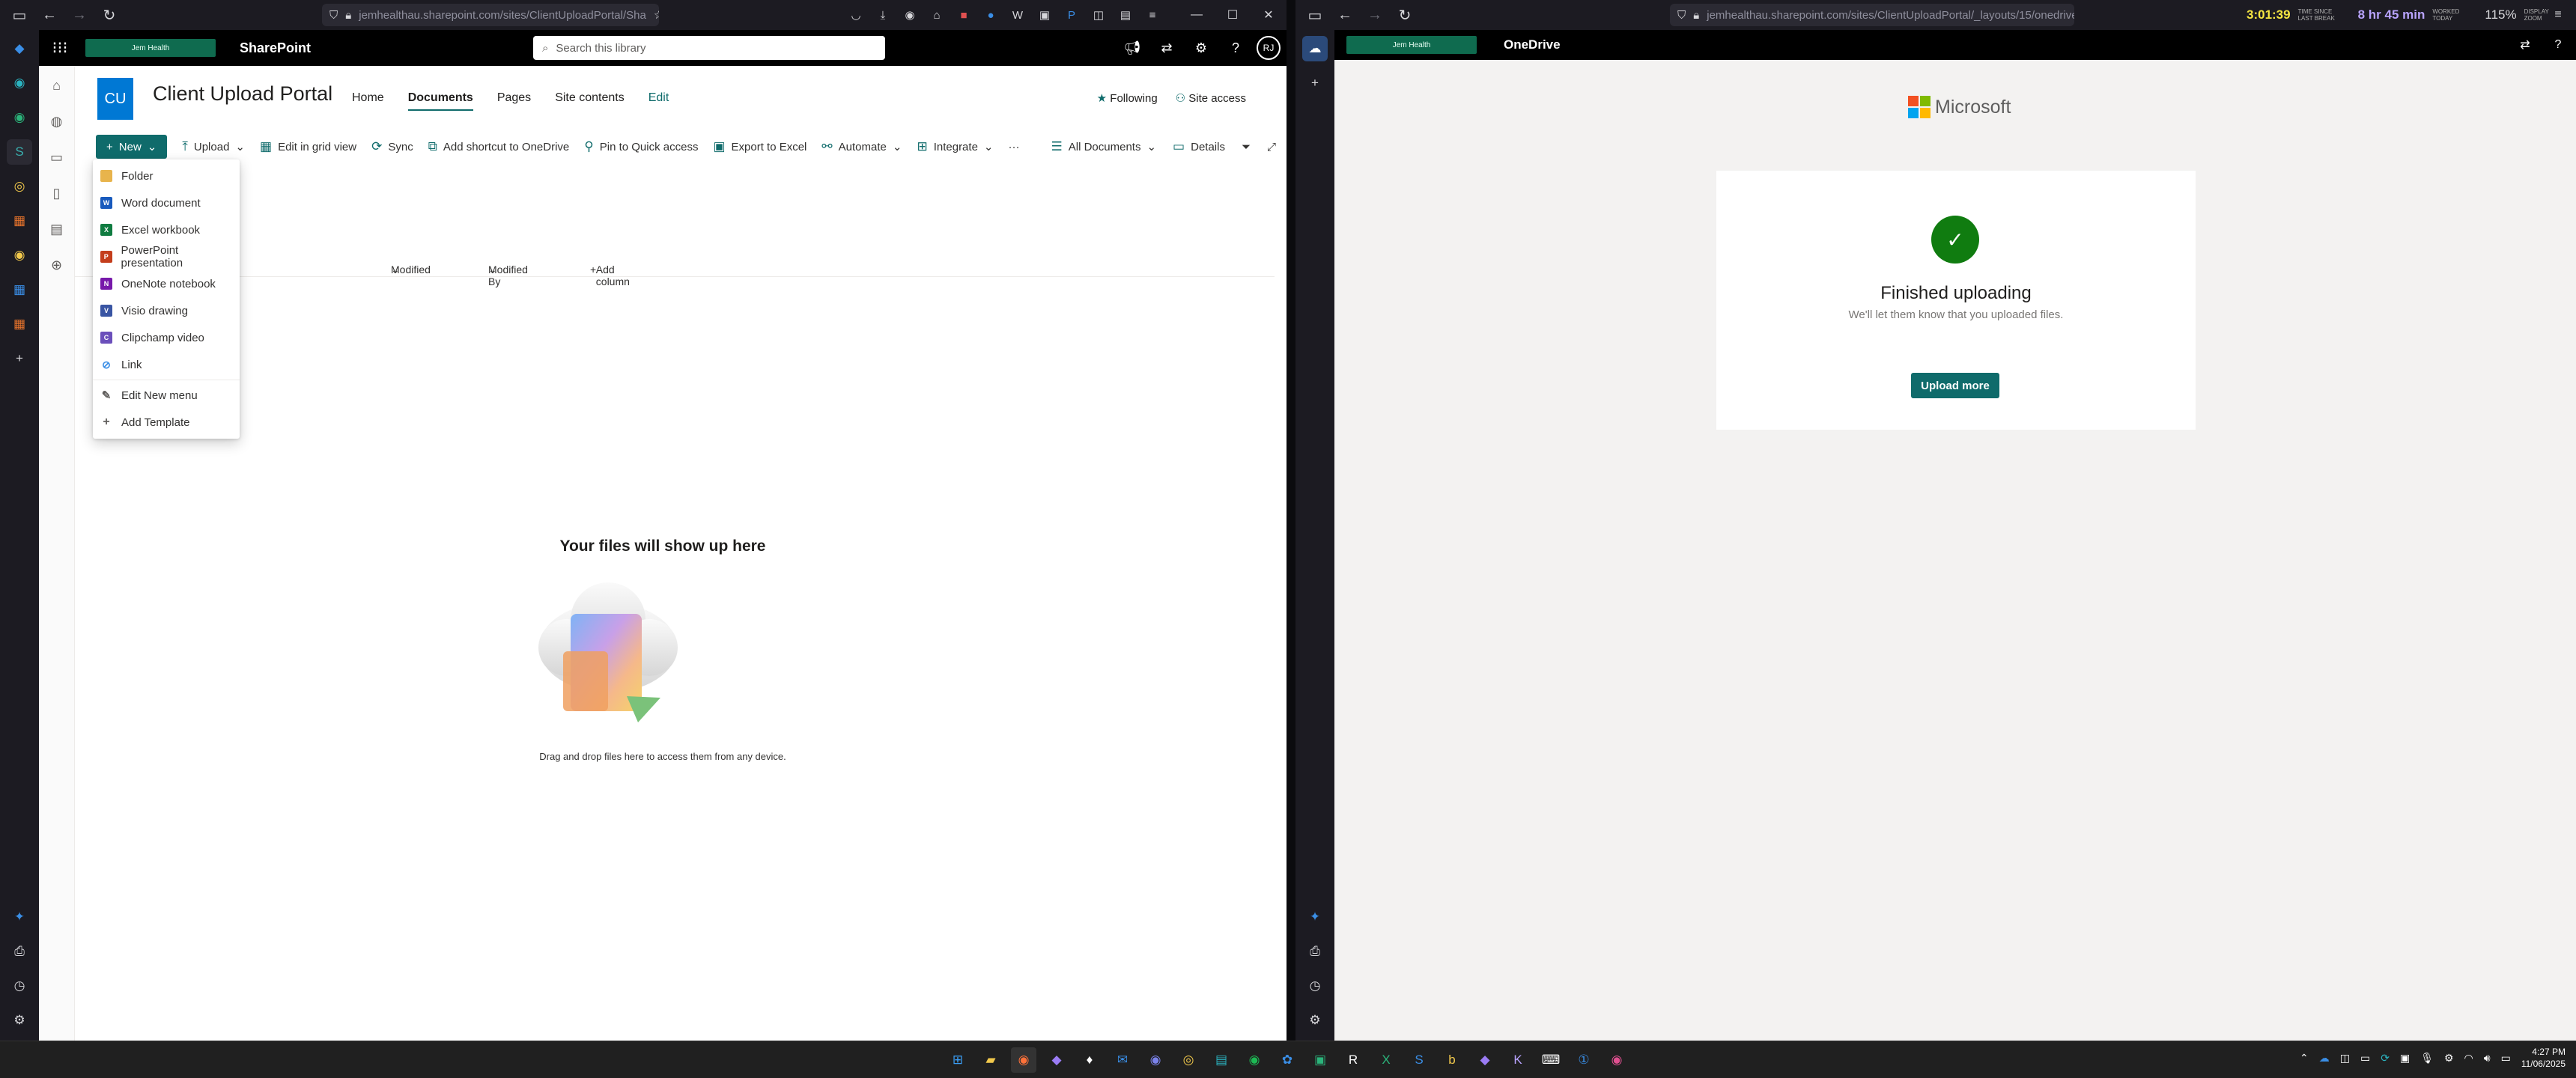 This screenshot has width=2576, height=1078. What do you see at coordinates (1071, 15) in the screenshot?
I see `extension-p-icon: P` at bounding box center [1071, 15].